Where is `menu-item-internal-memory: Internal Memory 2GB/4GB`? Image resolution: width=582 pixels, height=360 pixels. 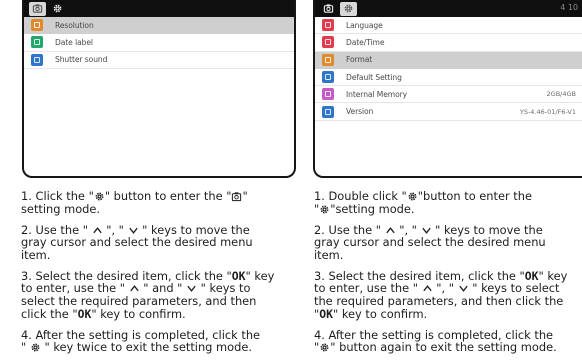 menu-item-internal-memory: Internal Memory 2GB/4GB is located at coordinates (448, 95).